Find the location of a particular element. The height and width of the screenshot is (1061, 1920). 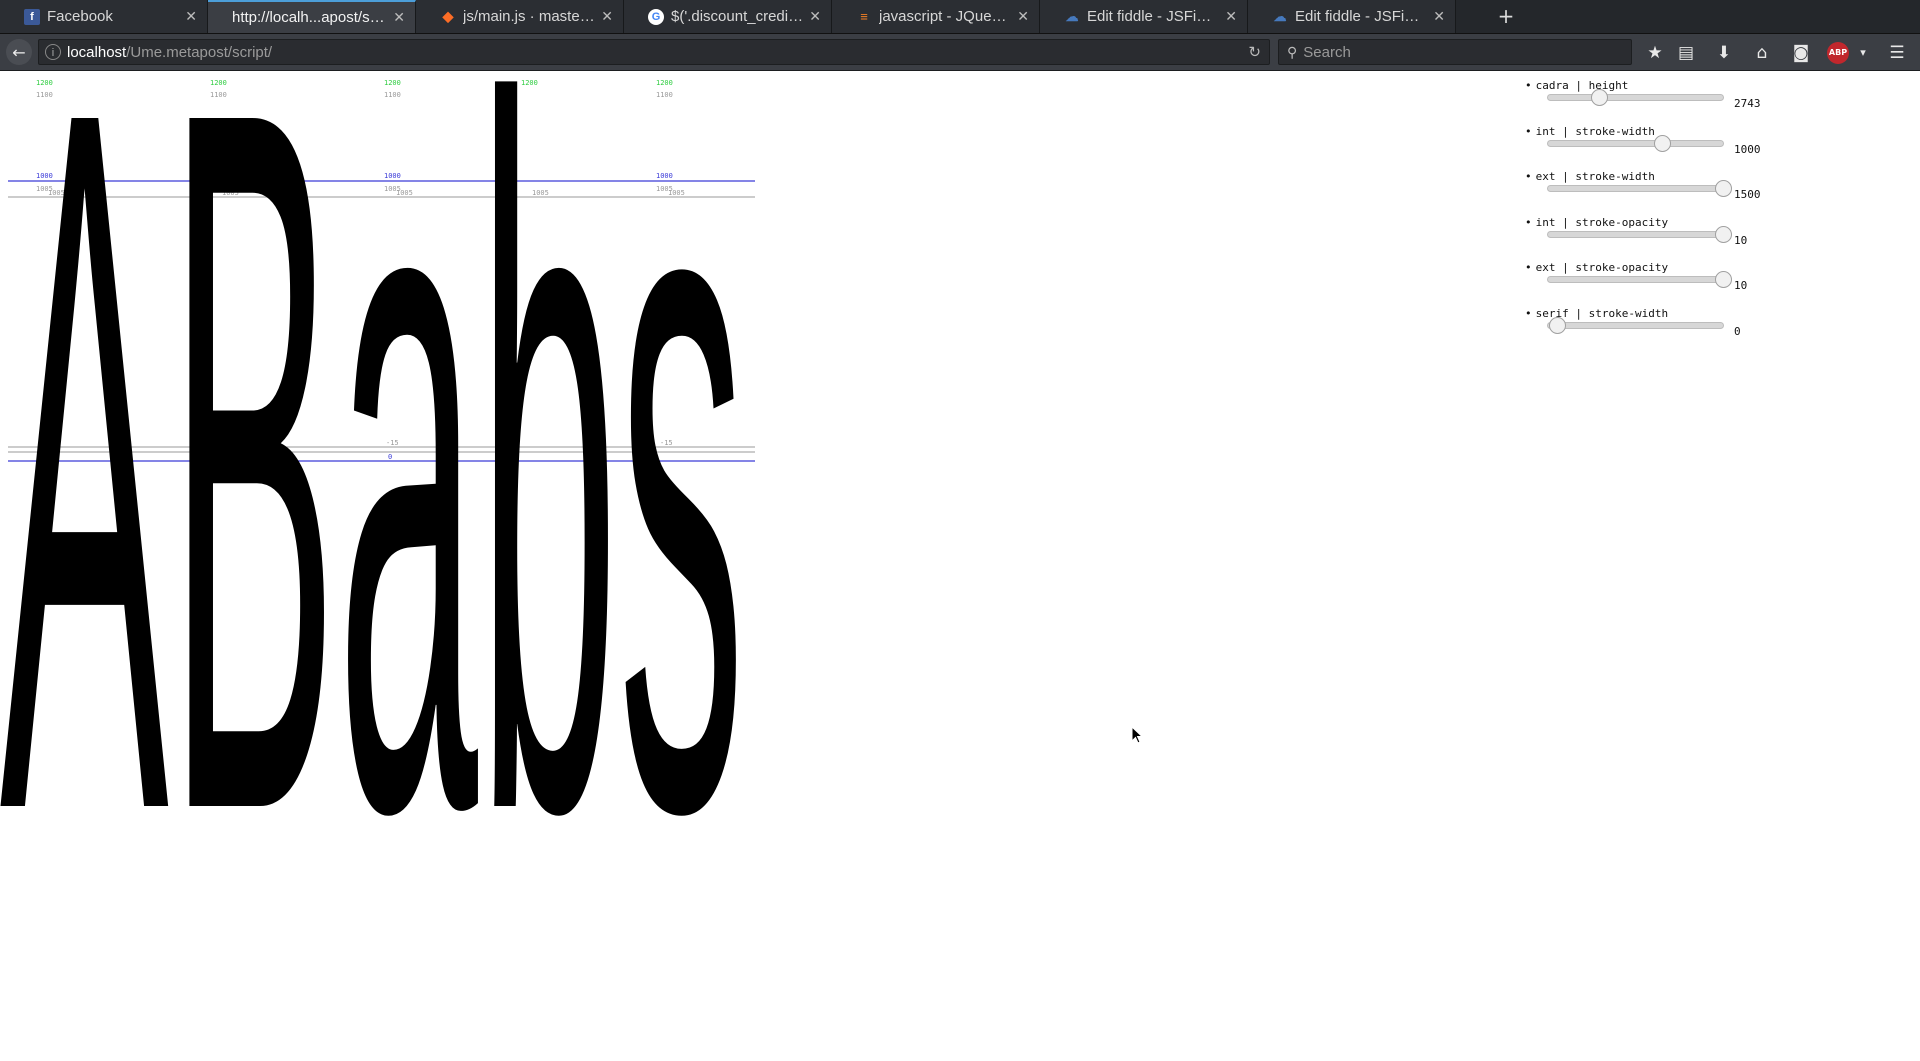

pocket-icon: ◙ is located at coordinates (1801, 53).